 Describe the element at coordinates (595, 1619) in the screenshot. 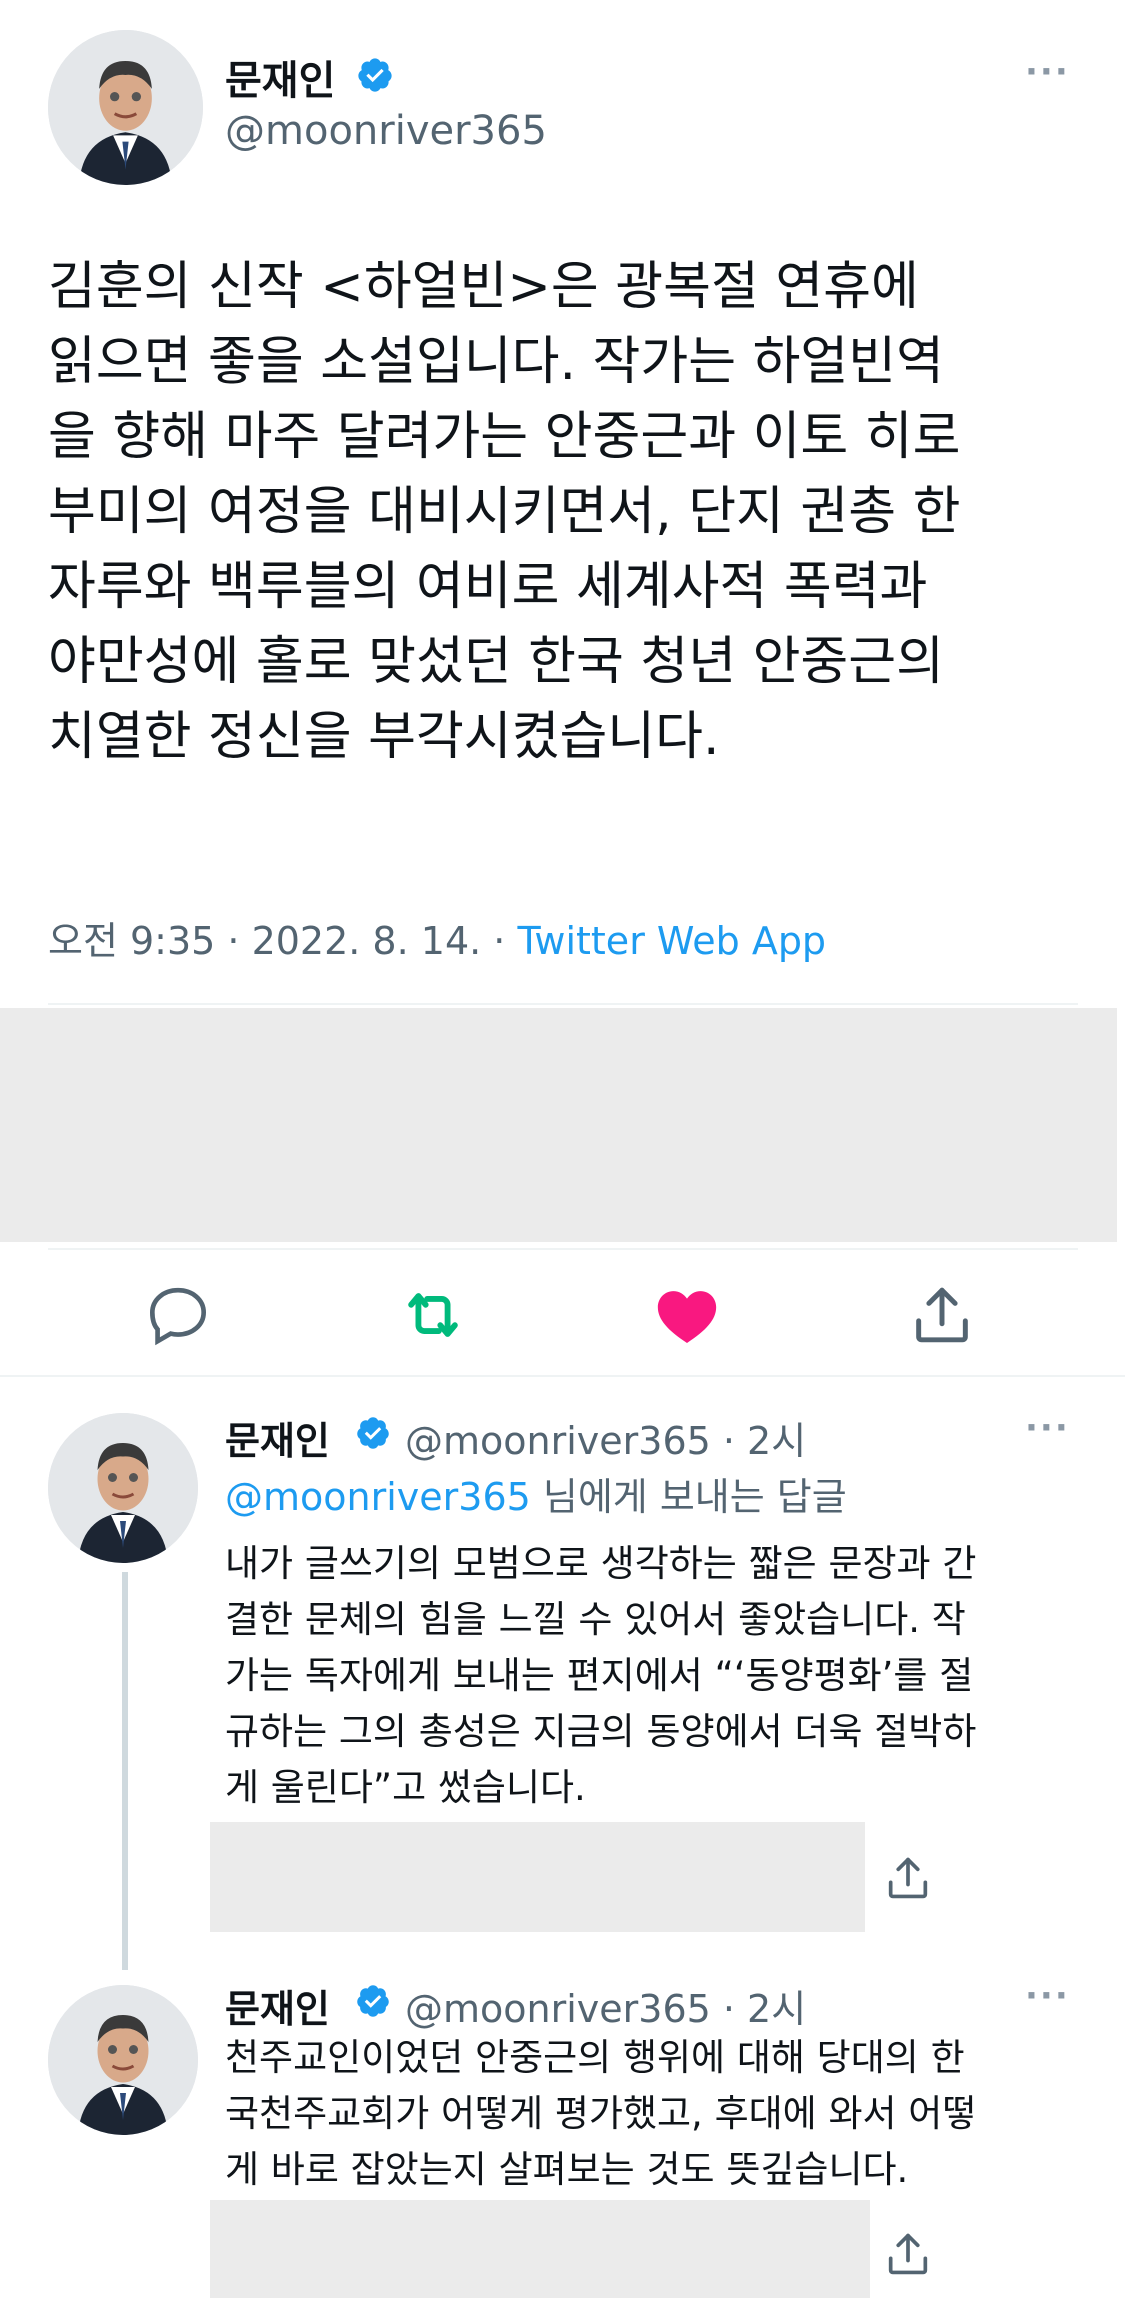

I see `tweet-text-line: 결한 문체의 힘을 느낄 수 있어서 좋았습니다. 작` at that location.